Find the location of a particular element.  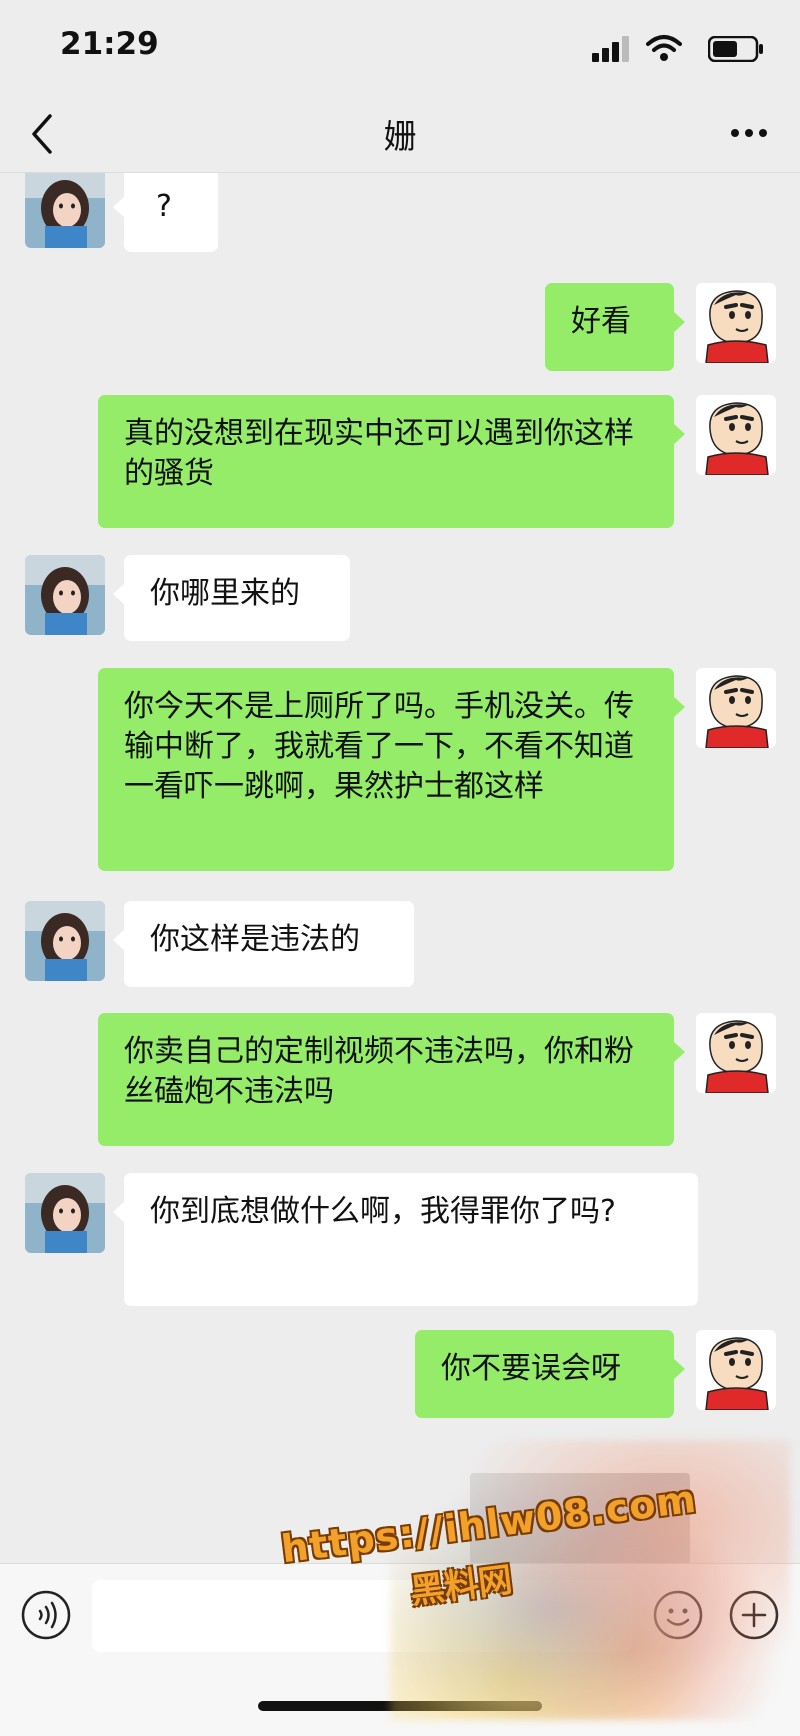

message-bubble-sent: 你卖自己的定制视频不违法吗，你和粉丝磕炮不违法吗 is located at coordinates (391, 1079).